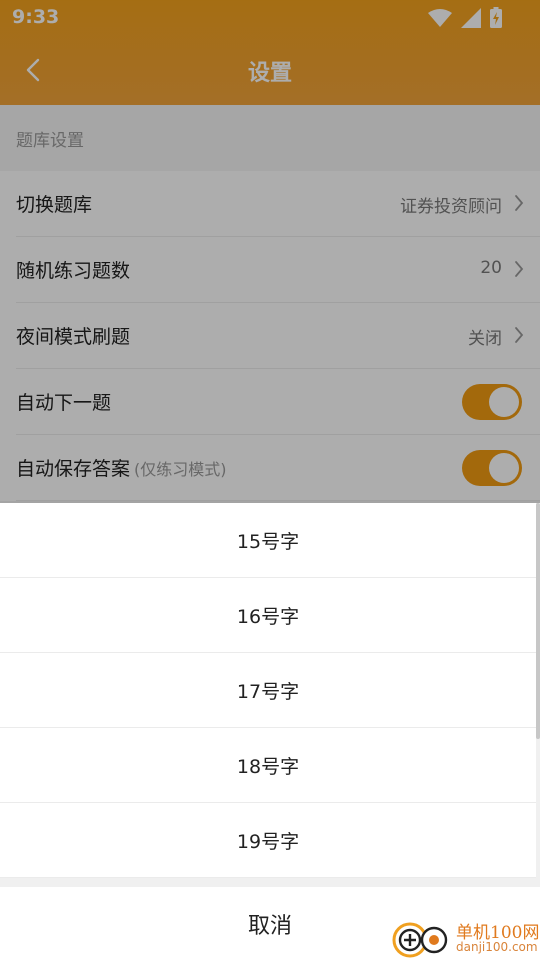 The width and height of the screenshot is (540, 960). What do you see at coordinates (538, 621) in the screenshot?
I see `sheet-scrollbar` at bounding box center [538, 621].